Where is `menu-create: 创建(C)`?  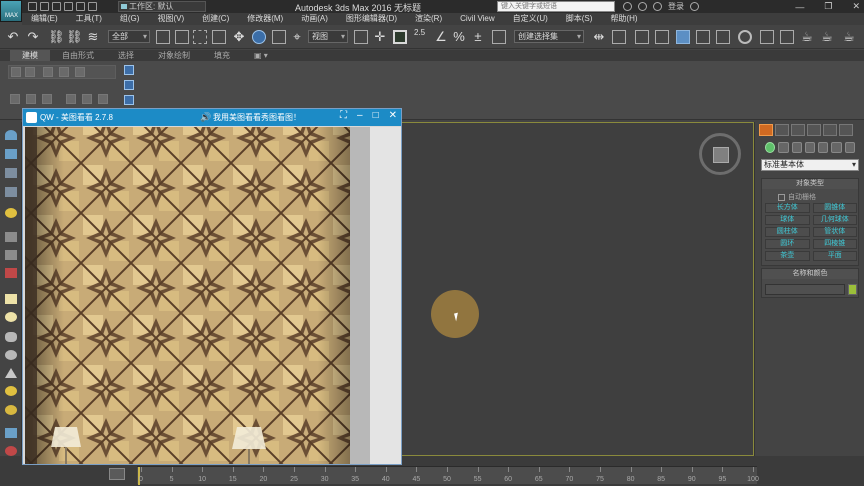 menu-create: 创建(C) is located at coordinates (215, 19).